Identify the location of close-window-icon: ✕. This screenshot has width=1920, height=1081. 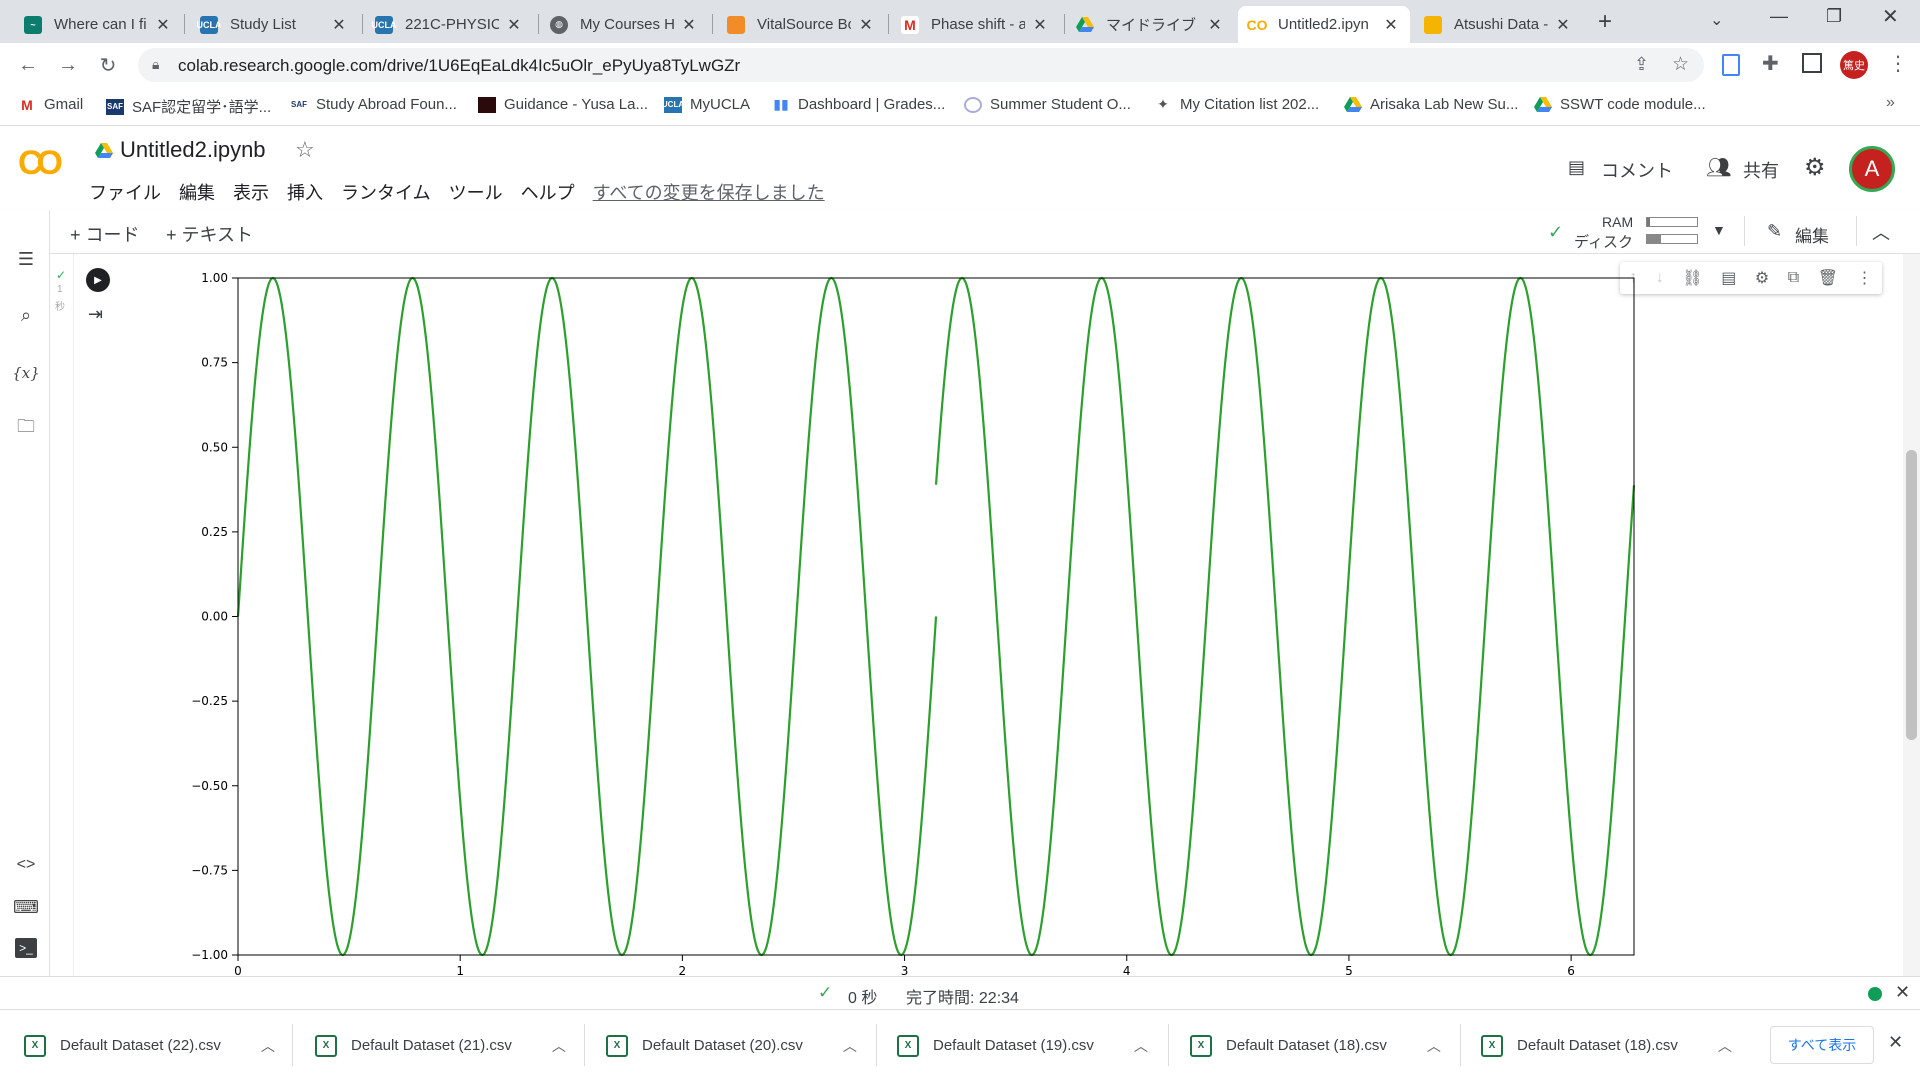
(1890, 16).